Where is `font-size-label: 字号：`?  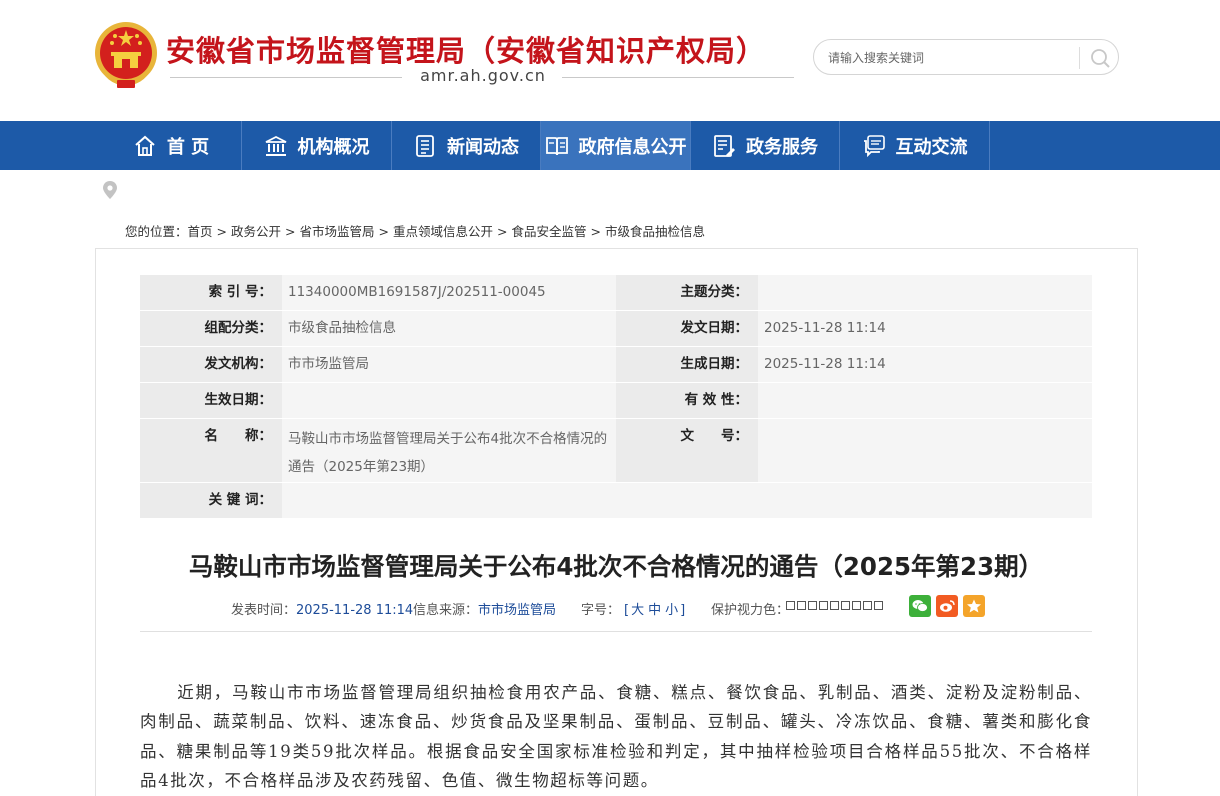 font-size-label: 字号： is located at coordinates (601, 610).